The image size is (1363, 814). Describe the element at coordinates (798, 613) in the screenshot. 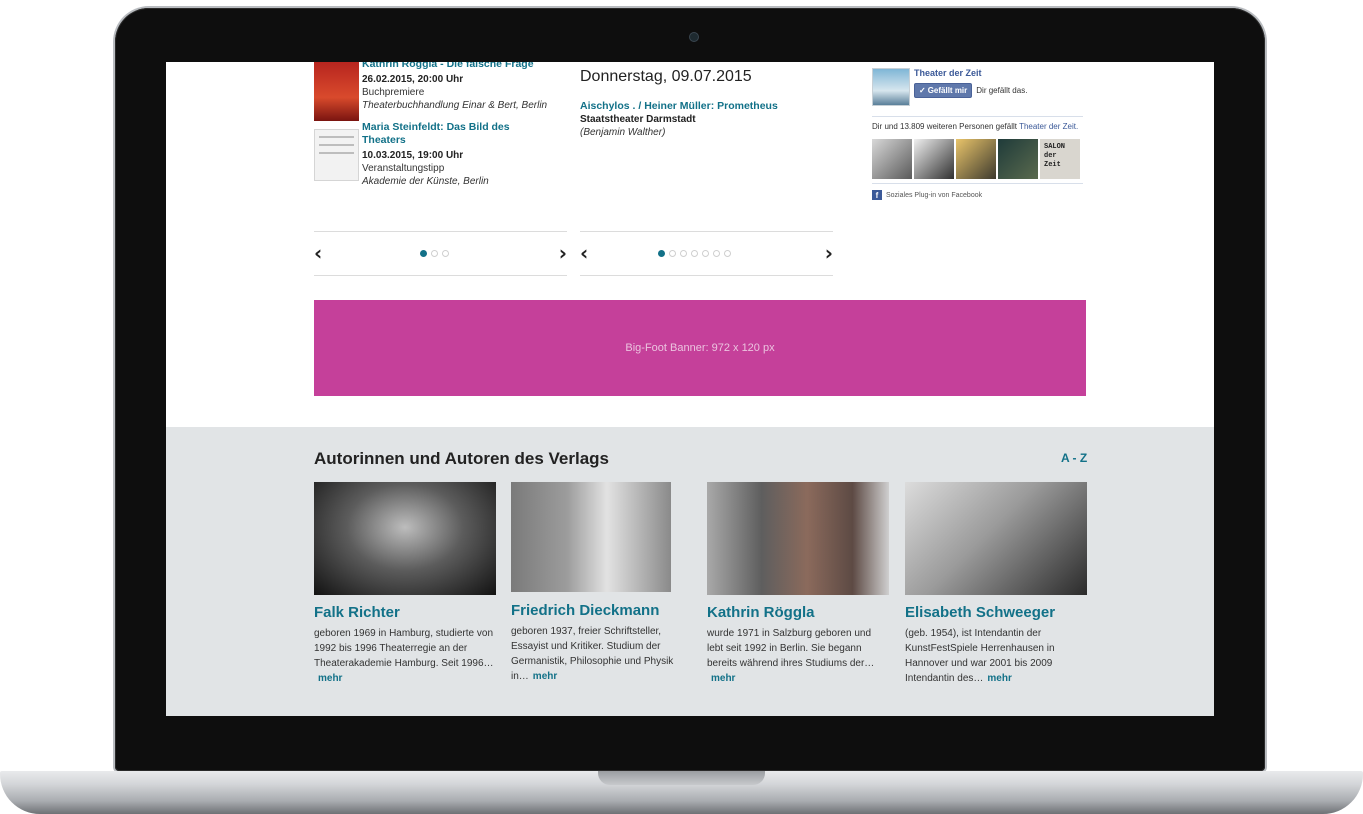

I see `author-name-link: Kathrin Röggla` at that location.